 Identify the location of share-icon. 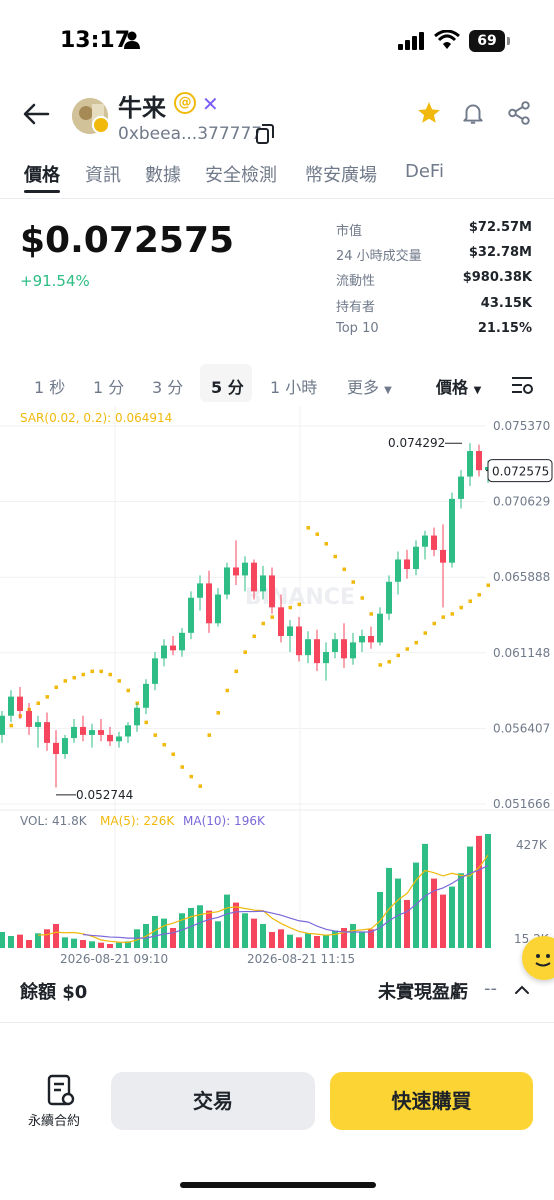
(519, 113).